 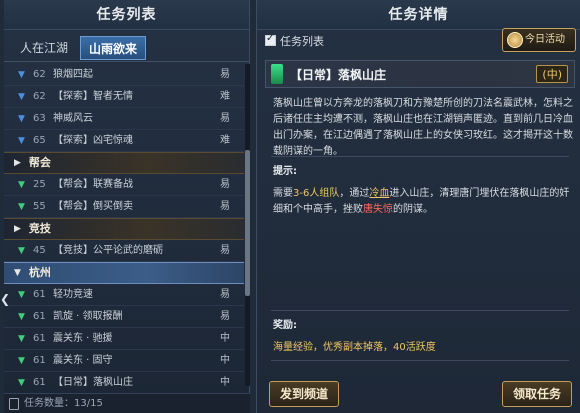 What do you see at coordinates (17, 273) in the screenshot?
I see `chevron-down-icon: ▼` at bounding box center [17, 273].